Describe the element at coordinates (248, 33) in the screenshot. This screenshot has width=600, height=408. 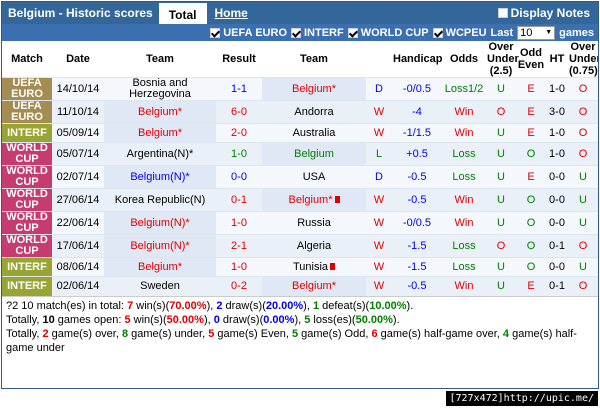
I see `filter-uefa-euro: UEFA EURO` at that location.